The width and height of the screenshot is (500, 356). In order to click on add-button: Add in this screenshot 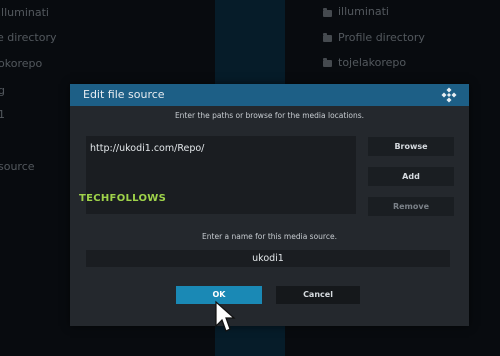, I will do `click(411, 176)`.